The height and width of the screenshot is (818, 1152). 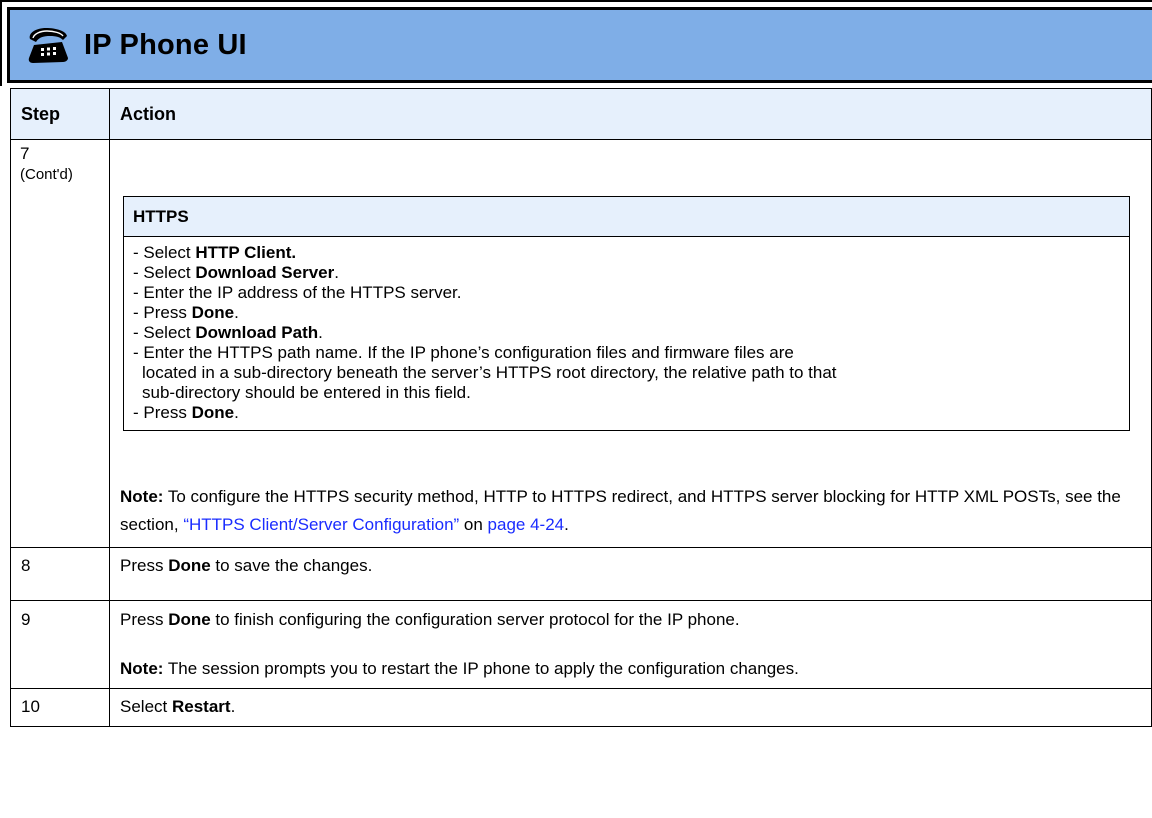 What do you see at coordinates (215, 252) in the screenshot?
I see `instruction-line: - Select HTTP Client.` at bounding box center [215, 252].